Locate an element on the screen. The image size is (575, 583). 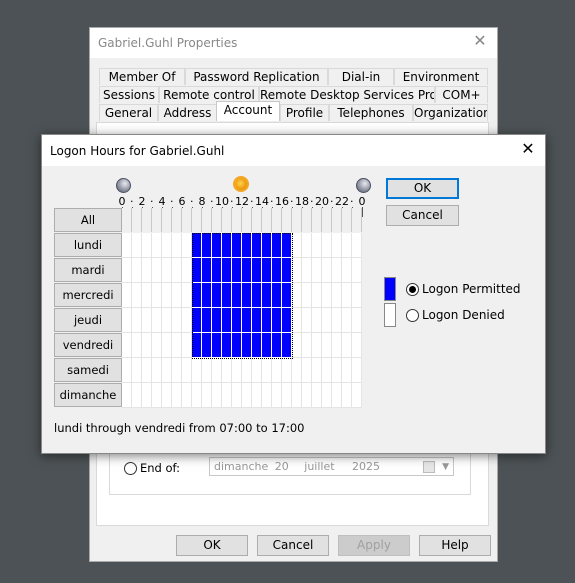
properties-help-button: Help is located at coordinates (455, 545).